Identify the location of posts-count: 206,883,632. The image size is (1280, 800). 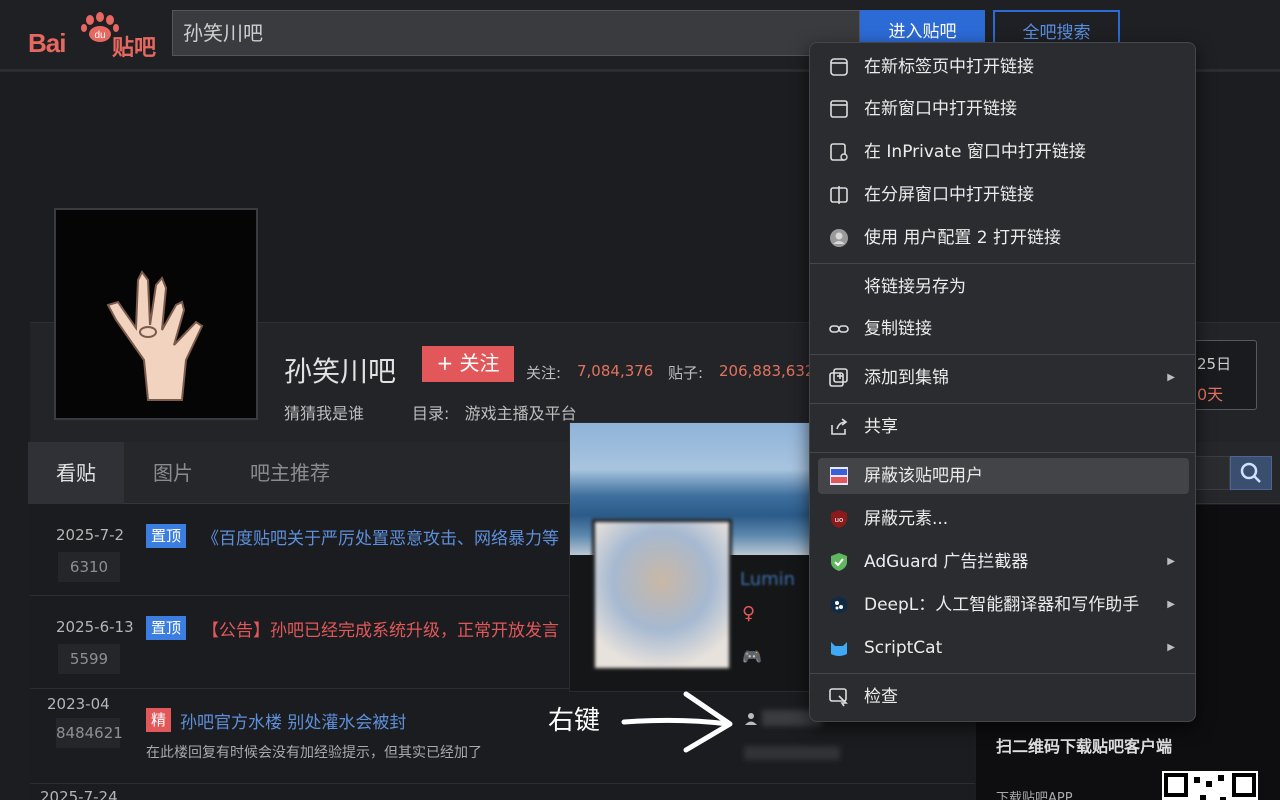
(767, 371).